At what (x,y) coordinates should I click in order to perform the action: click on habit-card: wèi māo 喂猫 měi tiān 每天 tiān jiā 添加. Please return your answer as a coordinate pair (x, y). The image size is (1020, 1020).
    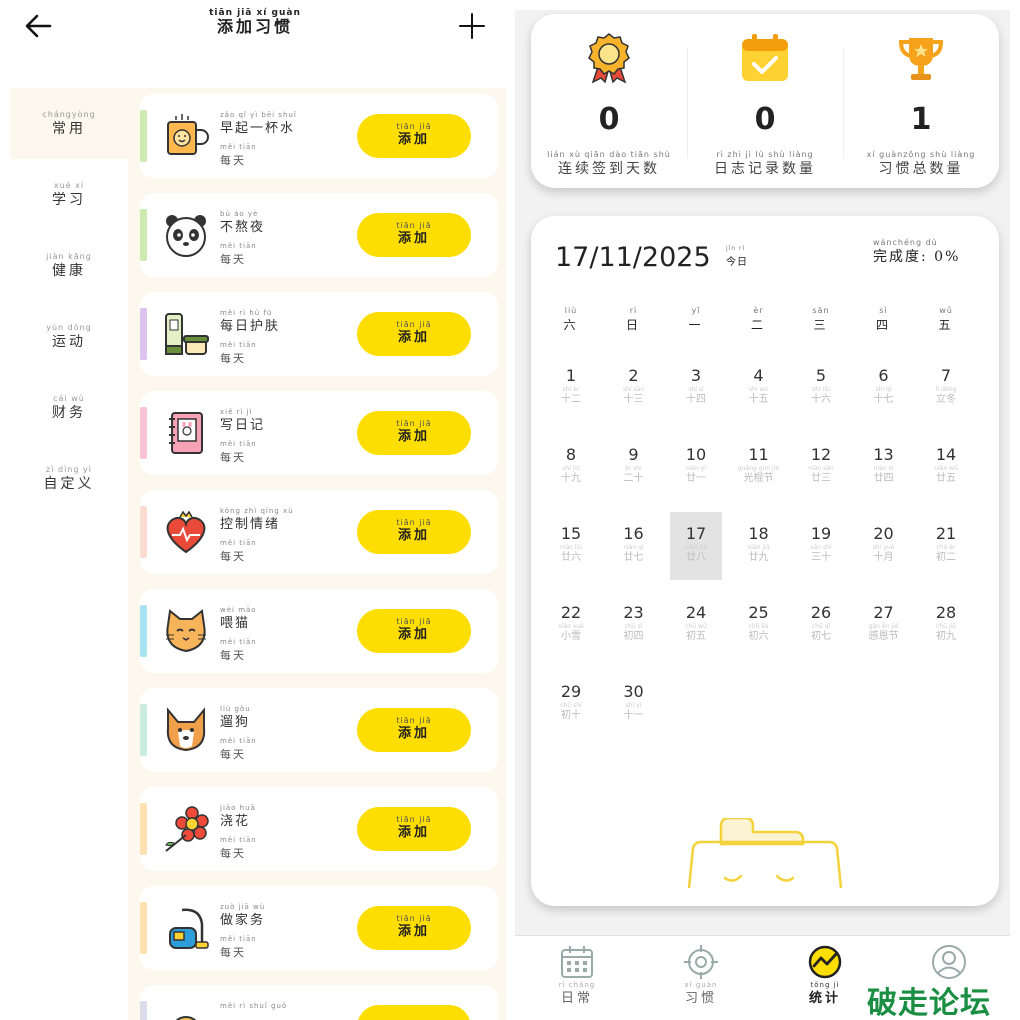
    Looking at the image, I should click on (319, 631).